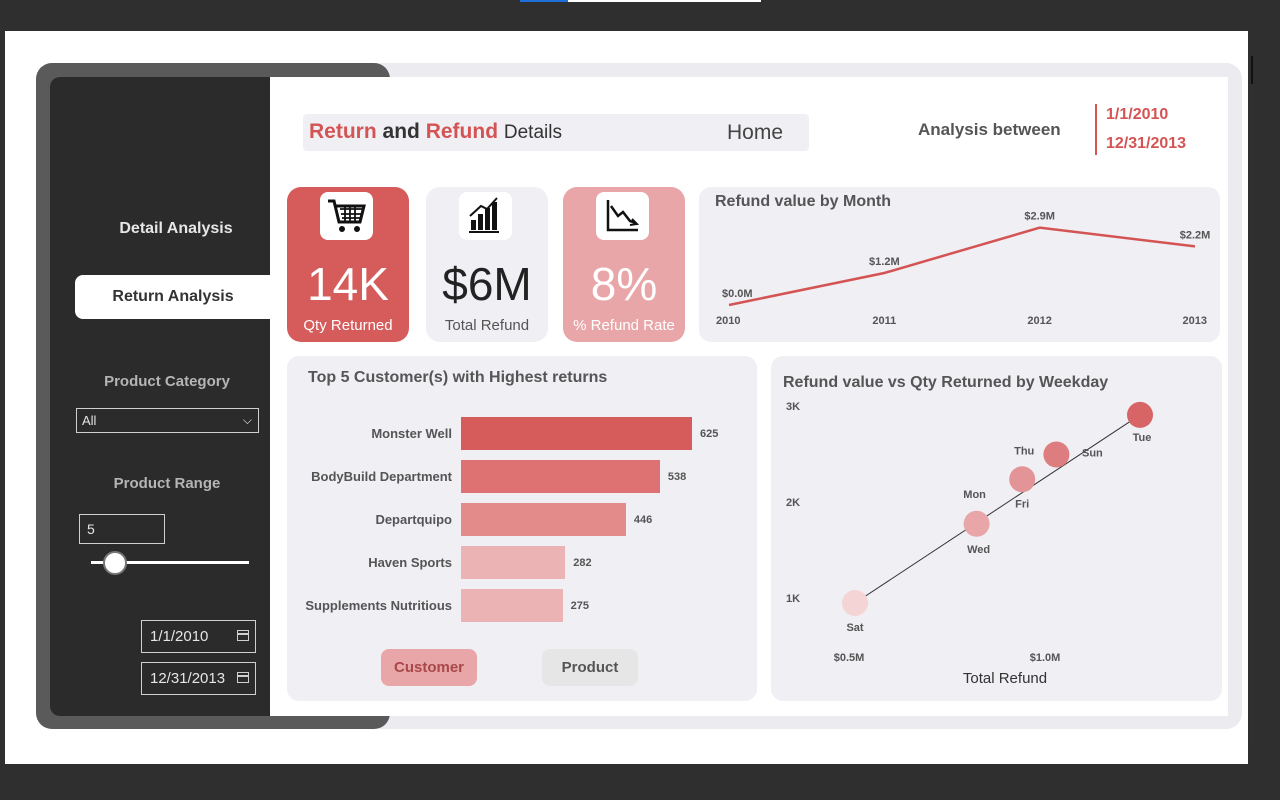  I want to click on scatter-point-label: Wed, so click(978, 550).